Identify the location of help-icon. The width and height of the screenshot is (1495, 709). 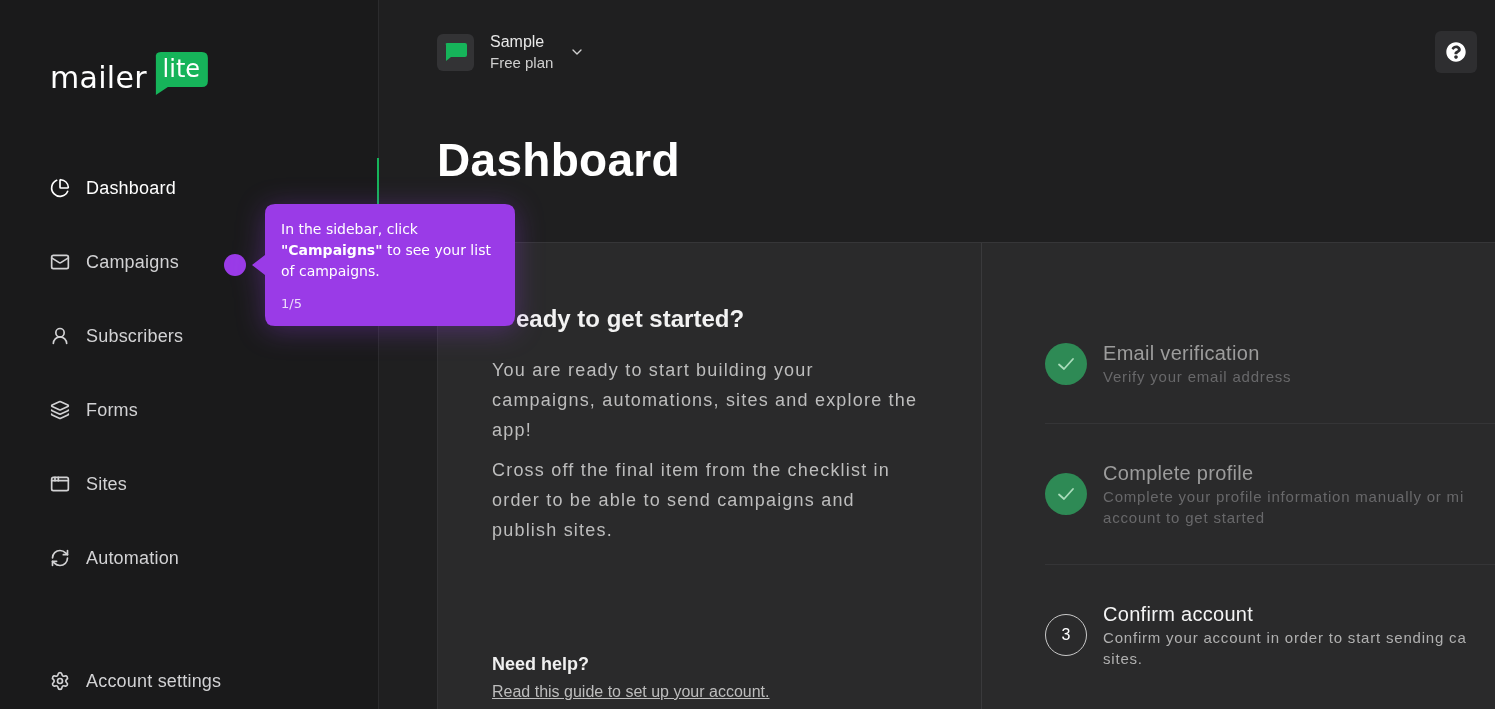
(1456, 52).